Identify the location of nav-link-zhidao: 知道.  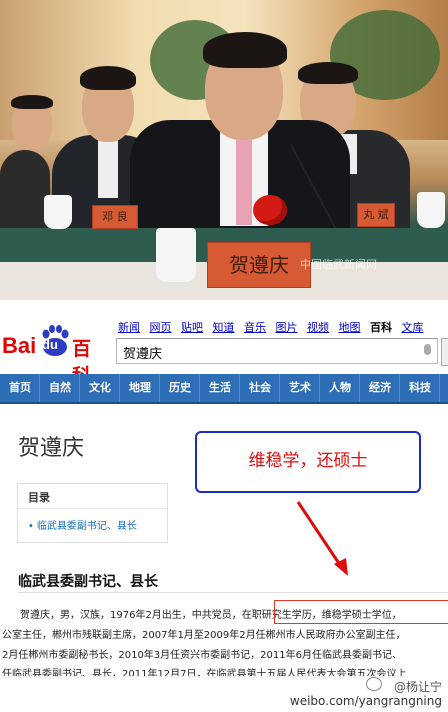
(224, 327).